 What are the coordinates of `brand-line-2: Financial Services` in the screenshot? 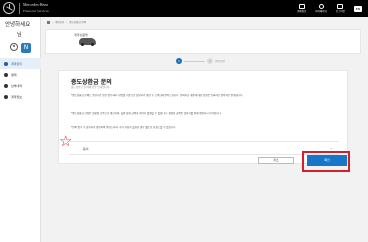 It's located at (36, 11).